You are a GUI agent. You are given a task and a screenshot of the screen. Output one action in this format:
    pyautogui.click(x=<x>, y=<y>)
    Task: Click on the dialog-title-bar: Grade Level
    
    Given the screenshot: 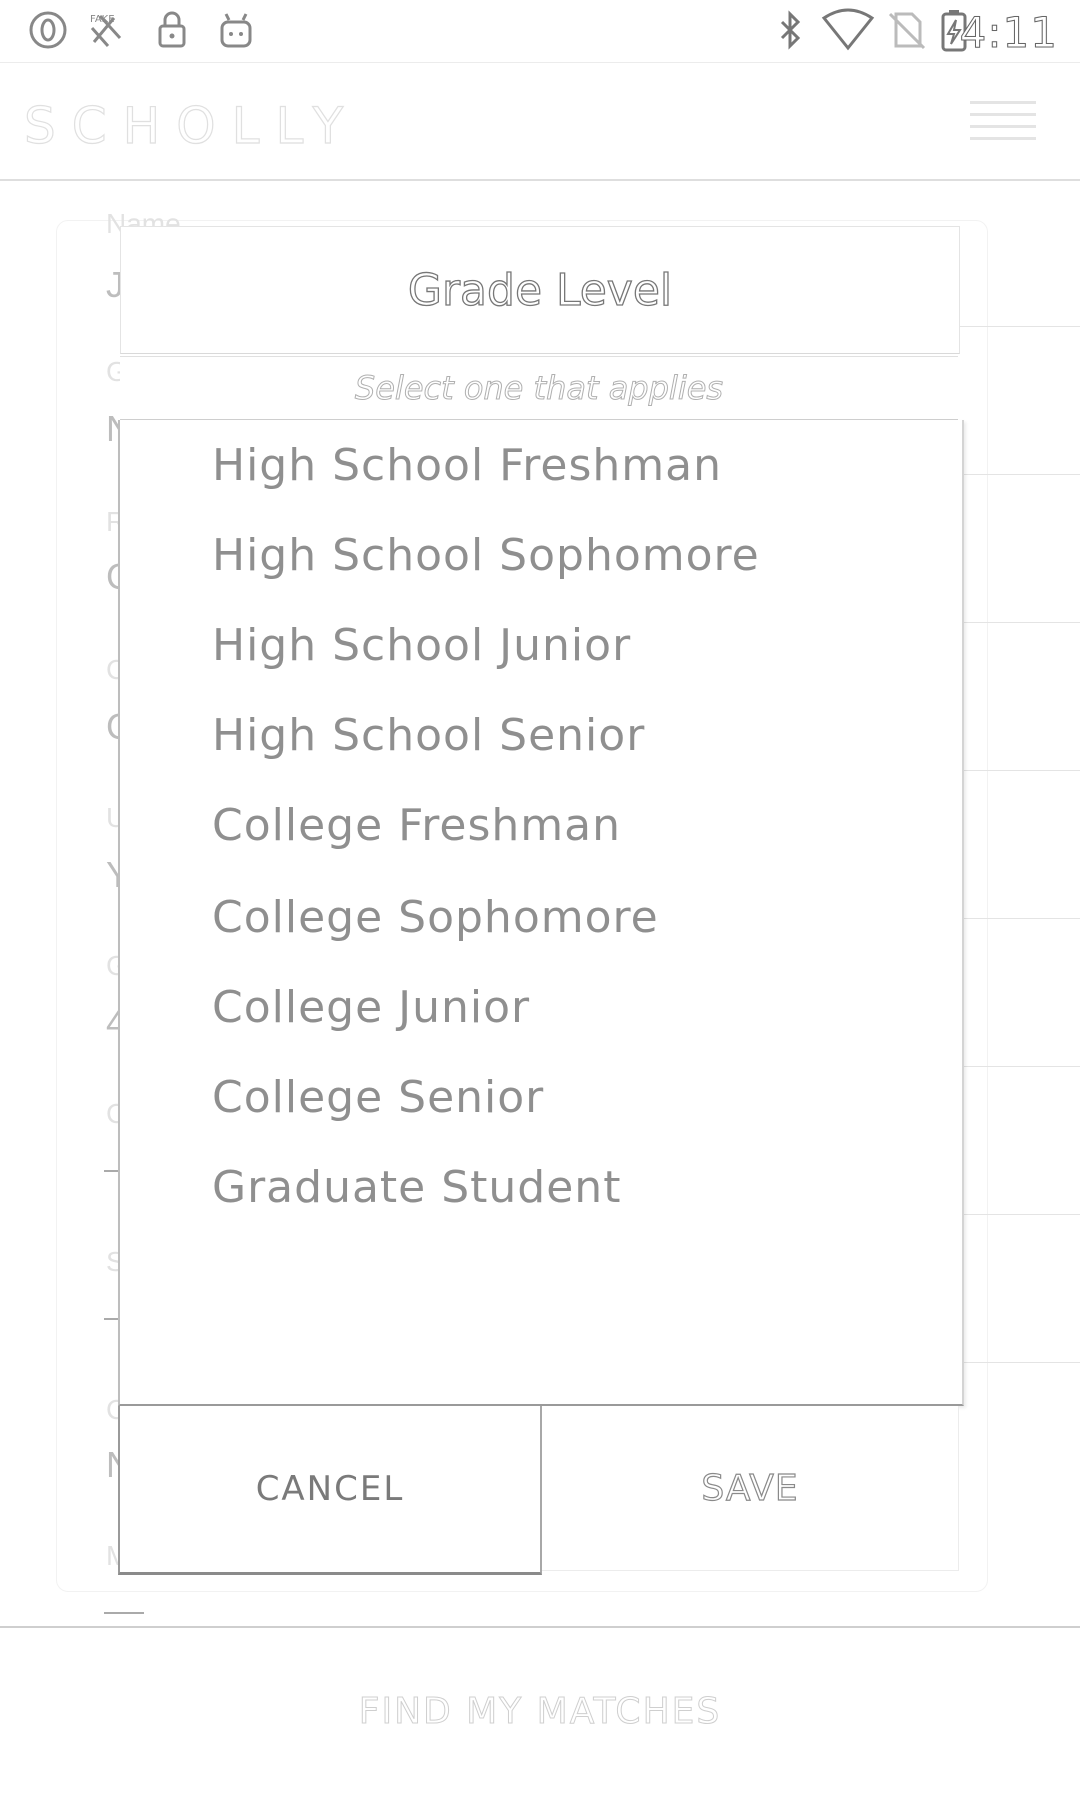 What is the action you would take?
    pyautogui.click(x=540, y=290)
    